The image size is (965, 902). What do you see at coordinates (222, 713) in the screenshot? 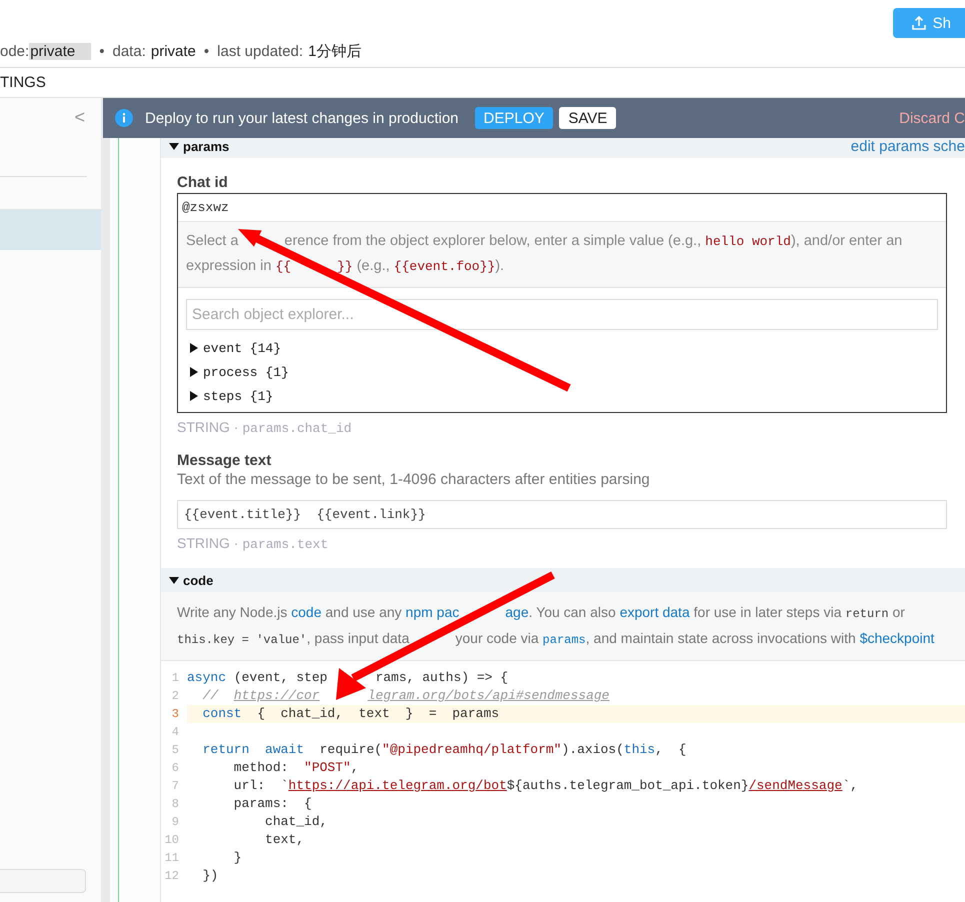
I see `code-text: const` at bounding box center [222, 713].